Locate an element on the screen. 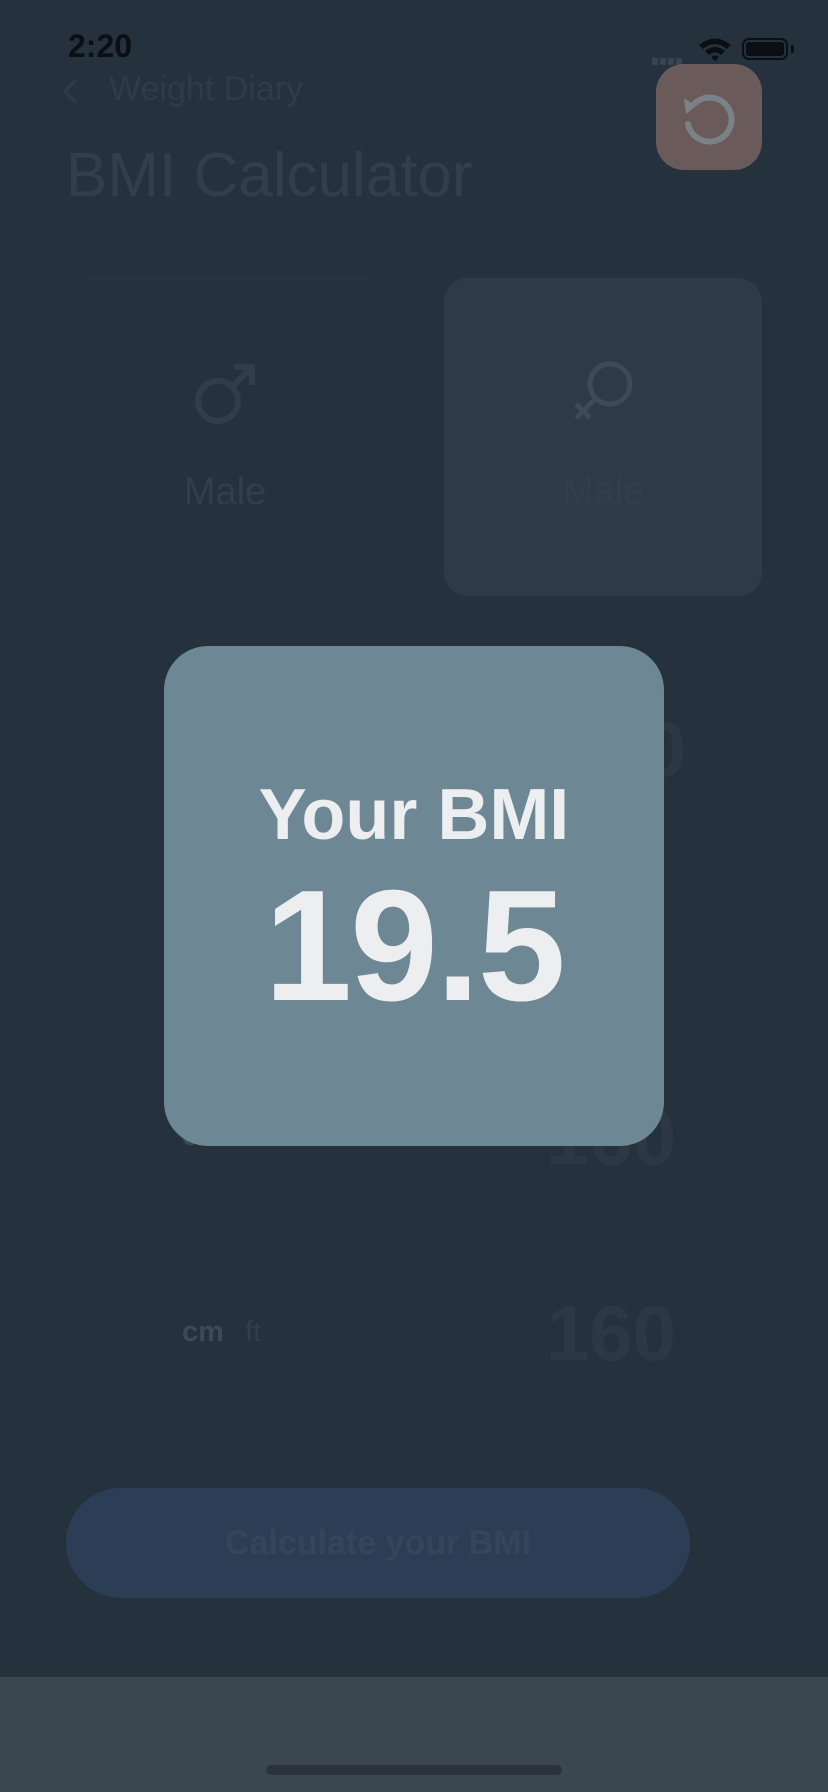 The image size is (828, 1792). battery-cap is located at coordinates (792, 49).